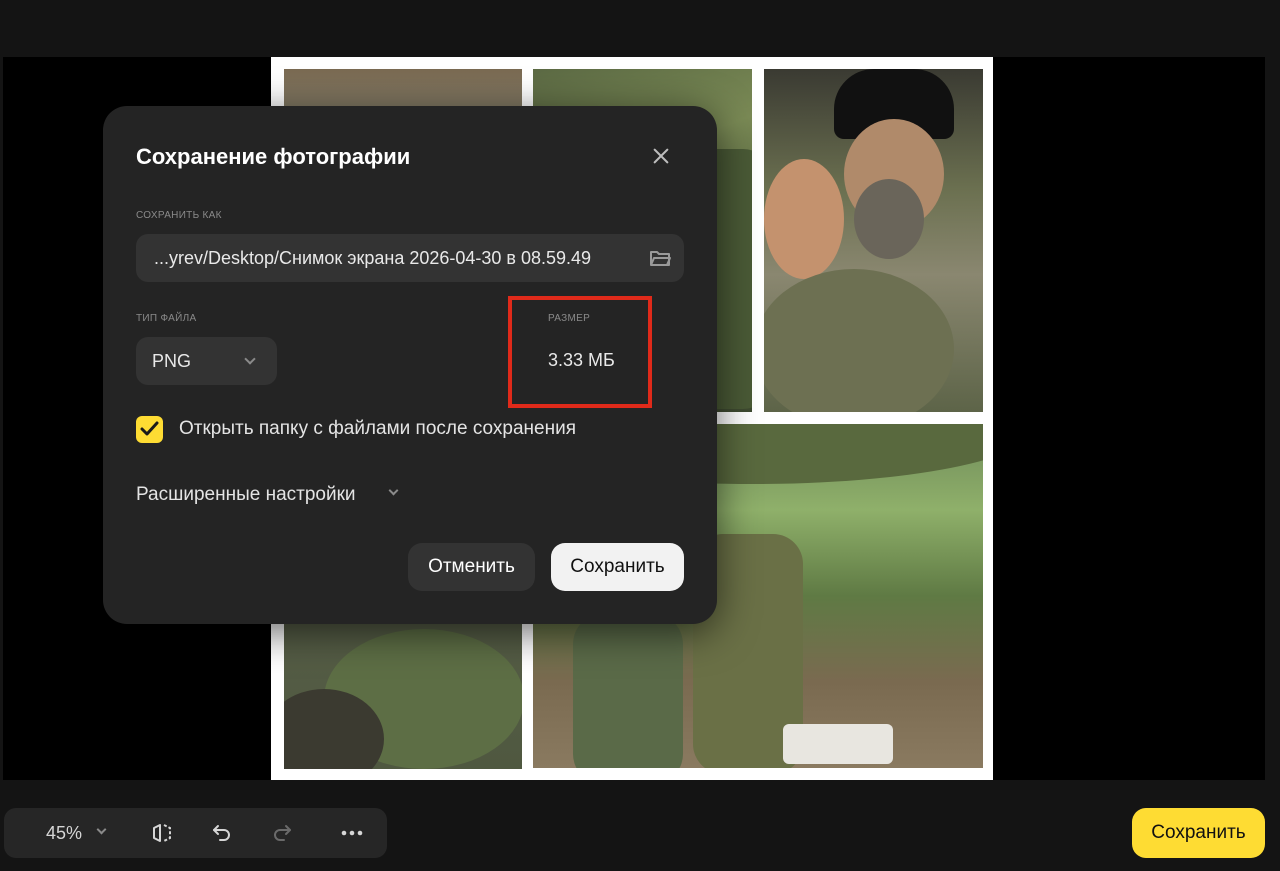 The height and width of the screenshot is (871, 1280). What do you see at coordinates (569, 318) in the screenshot?
I see `size-label: РАЗМЕР` at bounding box center [569, 318].